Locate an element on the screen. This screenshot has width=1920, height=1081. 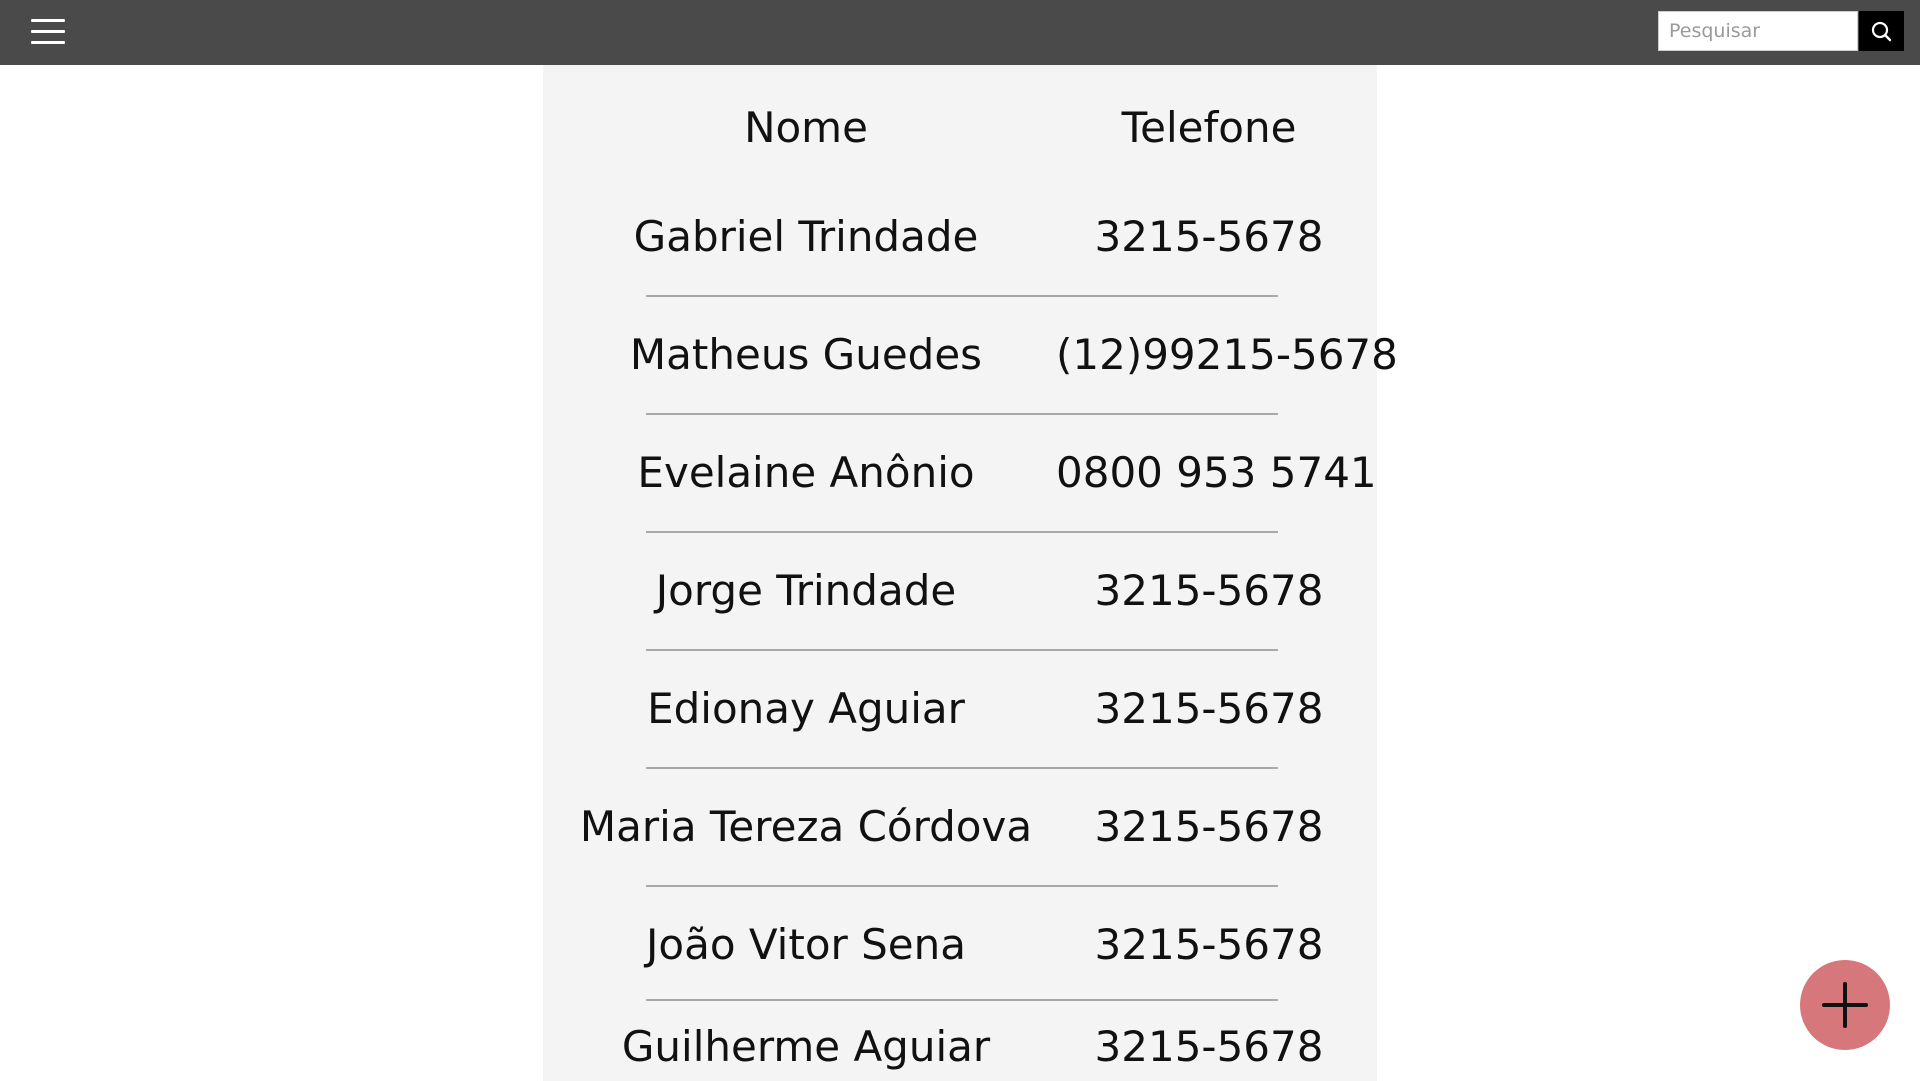
contact-name: Edionay Aguiar is located at coordinates (806, 708).